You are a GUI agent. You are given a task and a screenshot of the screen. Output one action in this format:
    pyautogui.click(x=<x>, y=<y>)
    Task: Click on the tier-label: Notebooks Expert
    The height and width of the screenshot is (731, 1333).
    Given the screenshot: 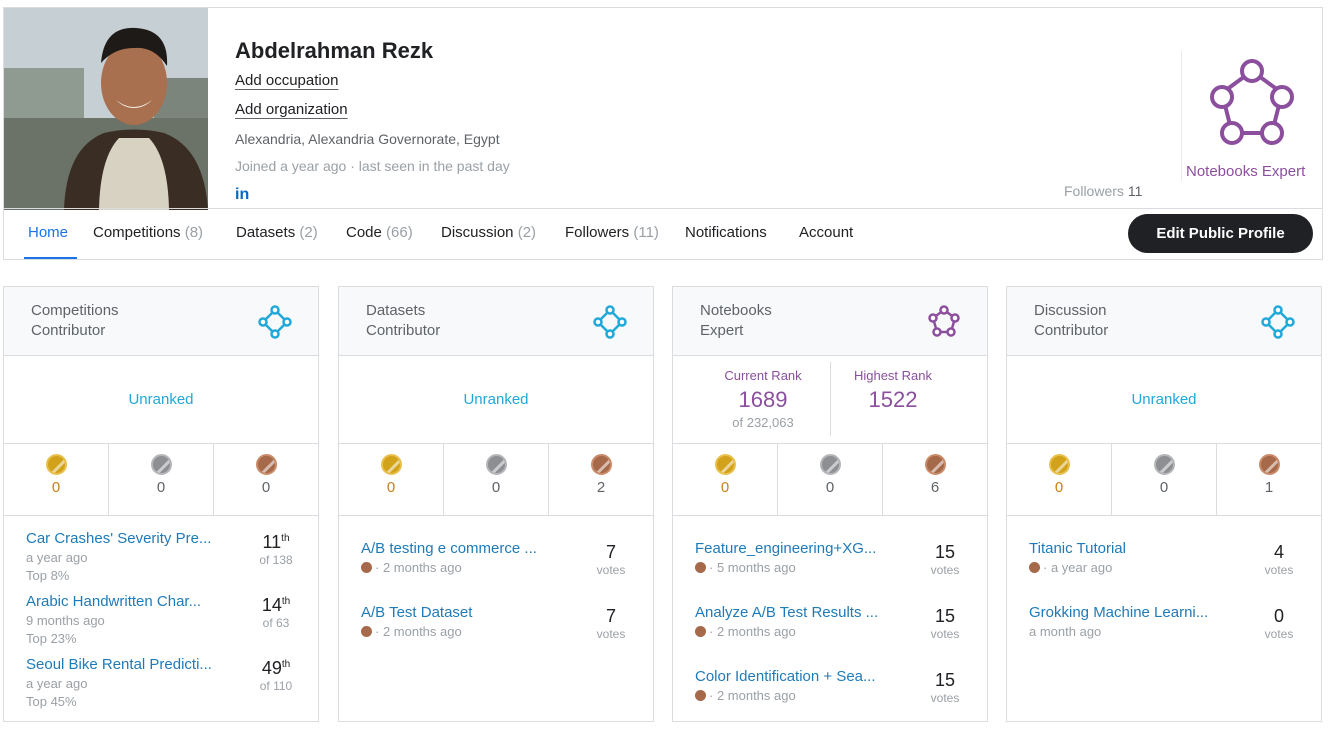 What is the action you would take?
    pyautogui.click(x=1246, y=171)
    